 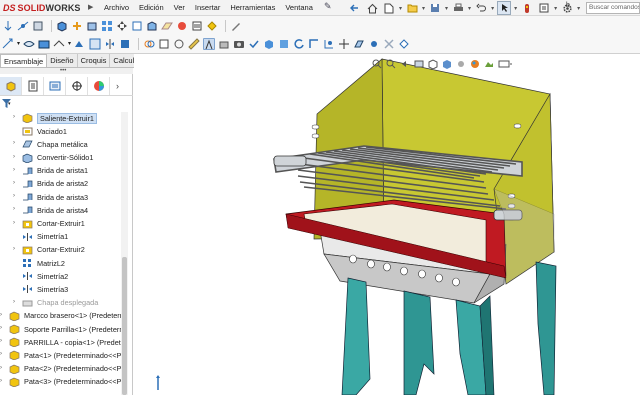 I want to click on move-component-icon, so click(x=122, y=26).